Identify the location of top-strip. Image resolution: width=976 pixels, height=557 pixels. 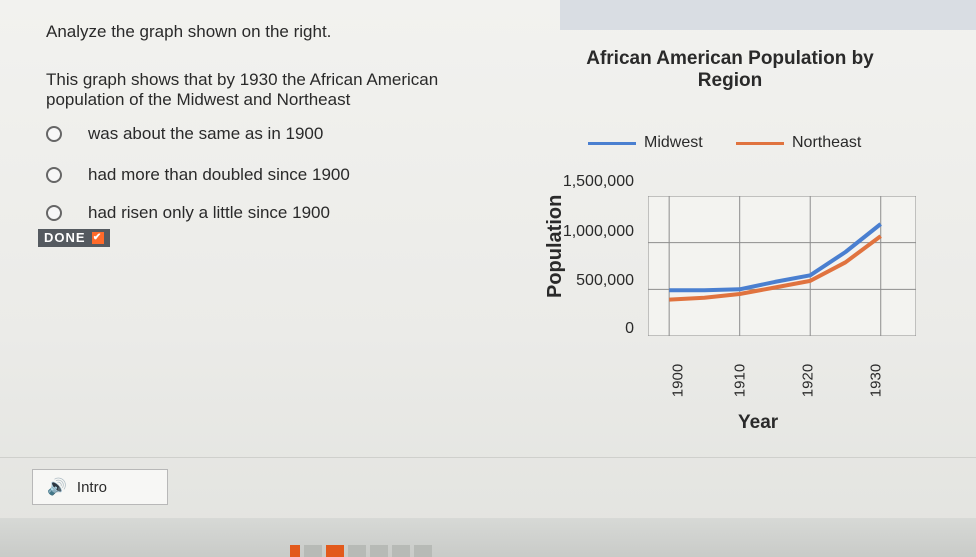
(768, 15).